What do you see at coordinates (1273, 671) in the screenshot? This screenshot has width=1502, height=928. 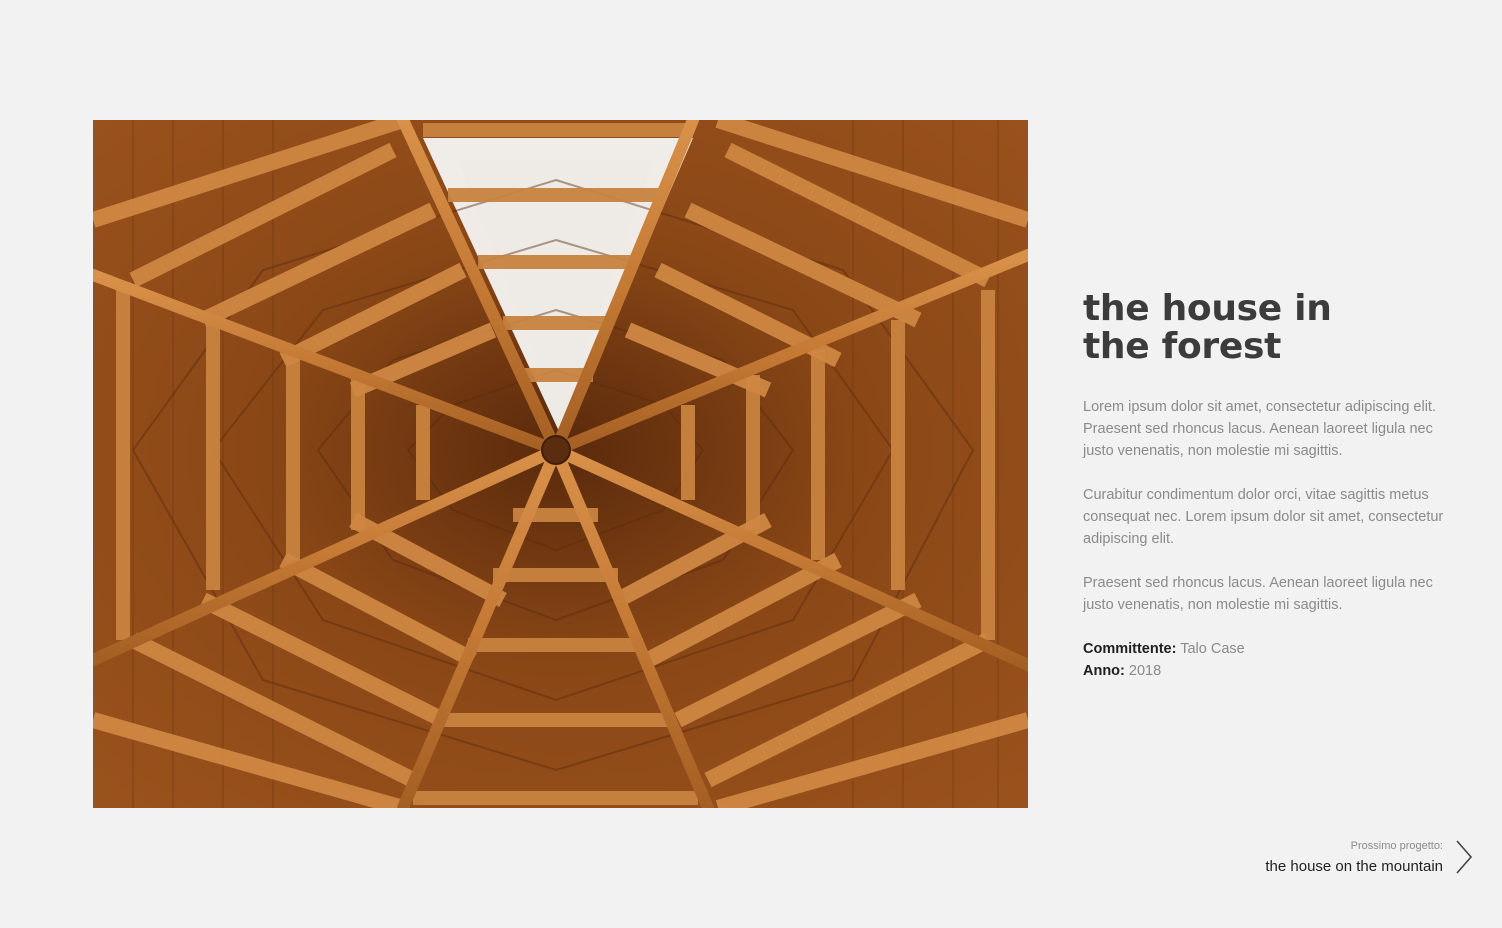 I see `year-row: Anno: 2018` at bounding box center [1273, 671].